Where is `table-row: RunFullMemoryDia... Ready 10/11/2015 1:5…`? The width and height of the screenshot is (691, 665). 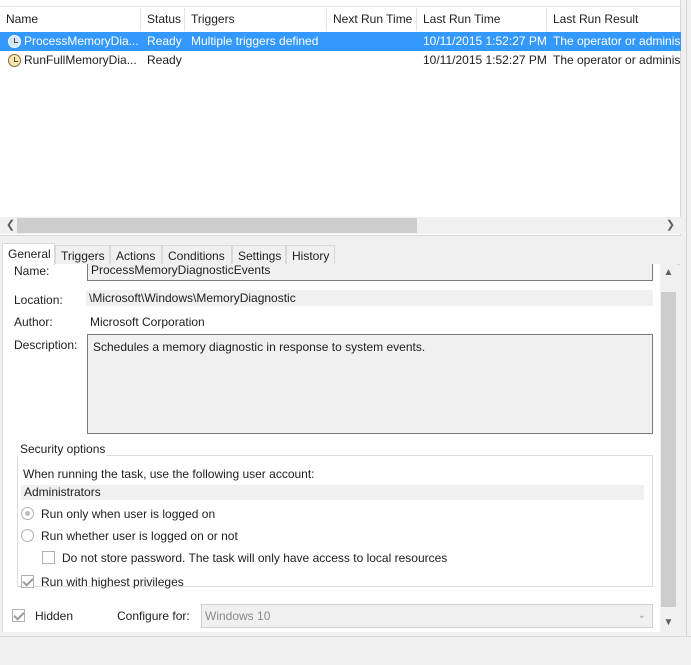 table-row: RunFullMemoryDia... Ready 10/11/2015 1:5… is located at coordinates (340, 60).